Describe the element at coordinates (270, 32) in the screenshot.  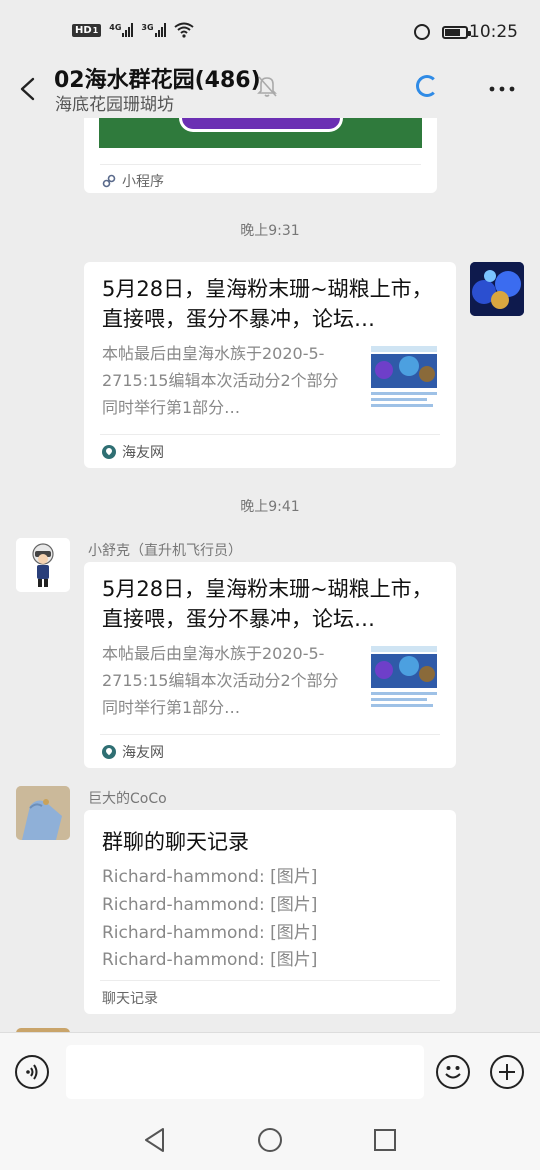
I see `status-bar: HD1 4G 3G 10:25` at that location.